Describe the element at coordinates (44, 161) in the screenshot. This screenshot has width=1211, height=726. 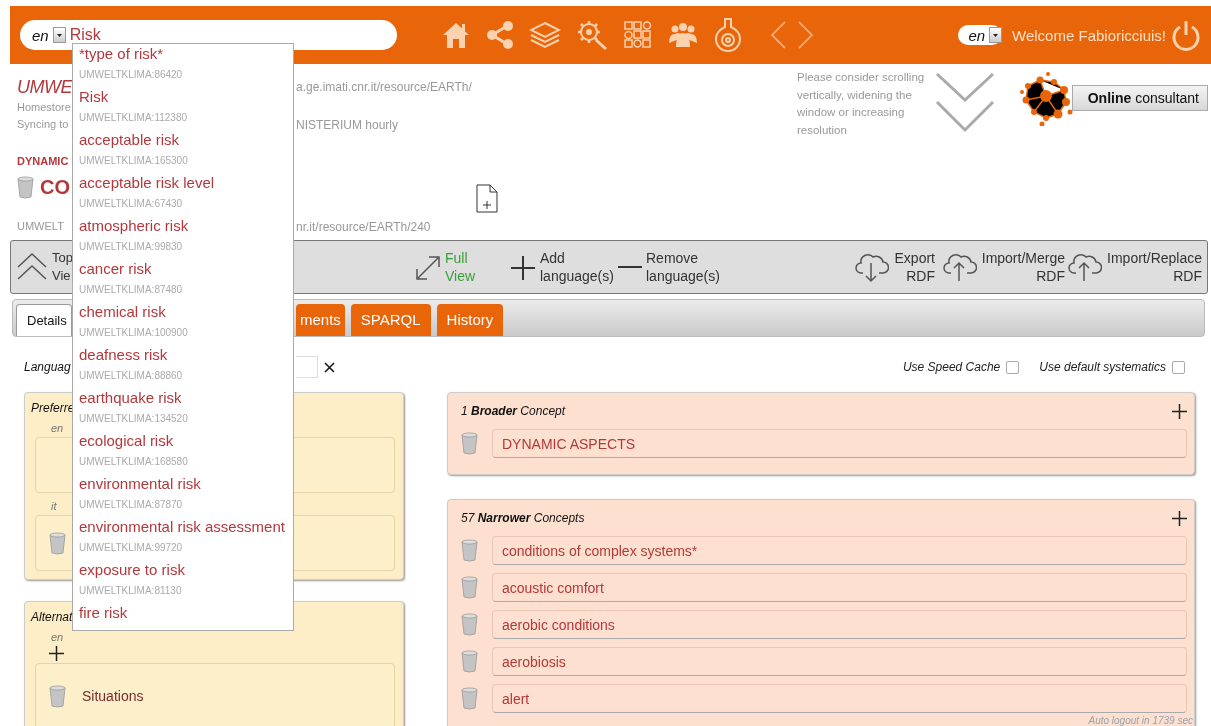
I see `parent-link: DYNAMIC` at that location.